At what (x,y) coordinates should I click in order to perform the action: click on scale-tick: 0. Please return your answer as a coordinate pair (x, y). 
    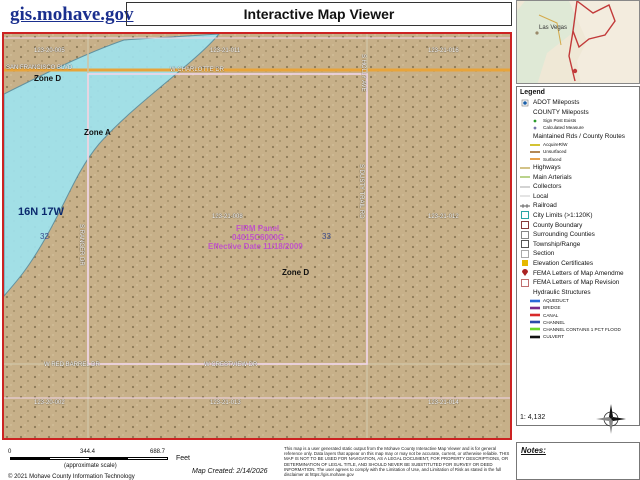
    Looking at the image, I should click on (10, 452).